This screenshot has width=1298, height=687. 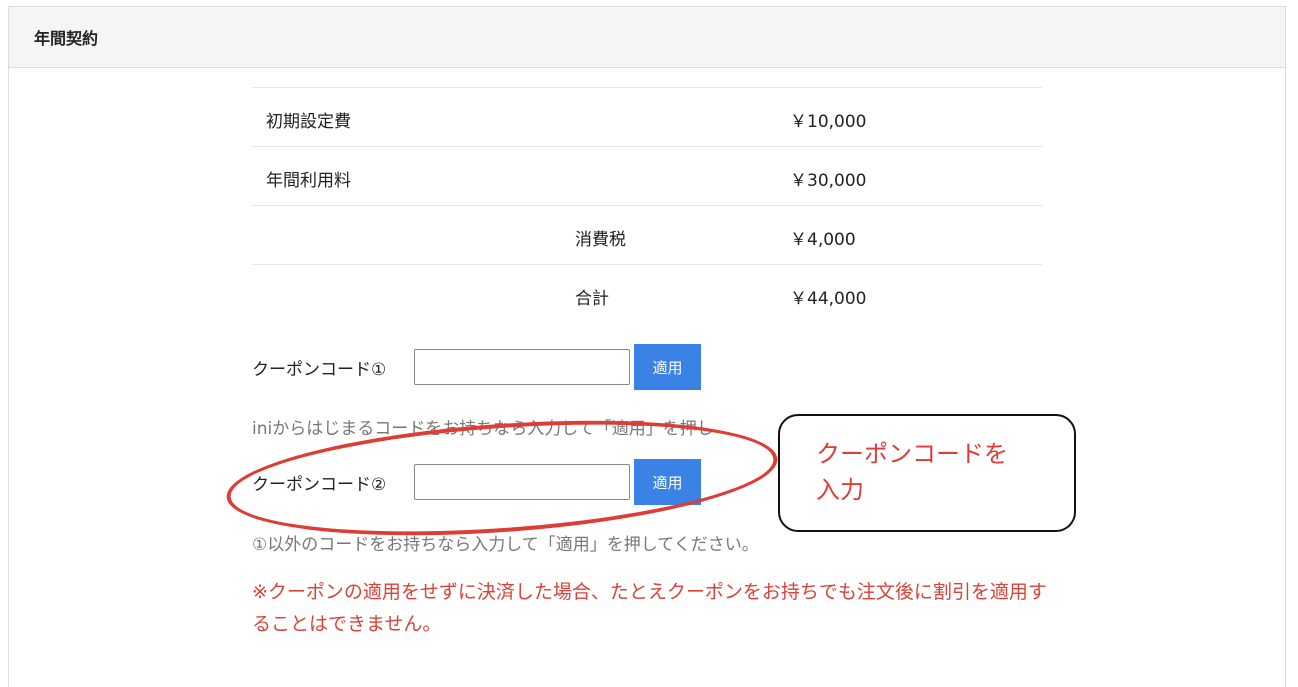 I want to click on apply-coupon-1-button: 適用, so click(x=667, y=367).